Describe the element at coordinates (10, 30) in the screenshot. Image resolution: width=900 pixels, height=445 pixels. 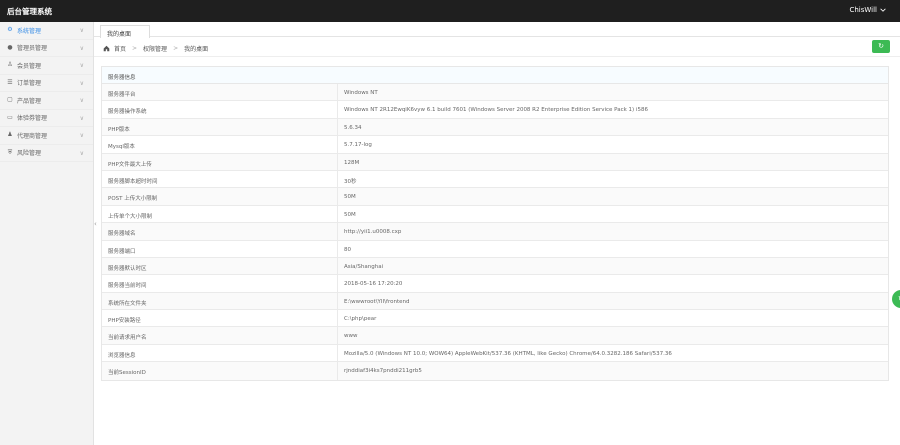
I see `gear-icon: ⚙` at that location.